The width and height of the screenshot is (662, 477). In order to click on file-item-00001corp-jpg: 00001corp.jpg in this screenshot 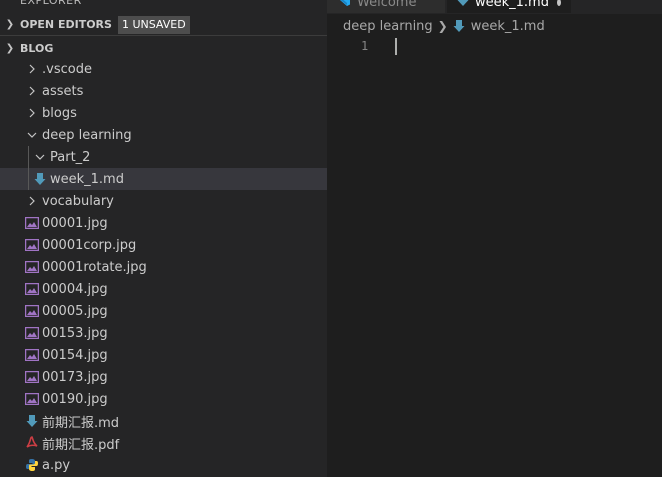, I will do `click(163, 245)`.